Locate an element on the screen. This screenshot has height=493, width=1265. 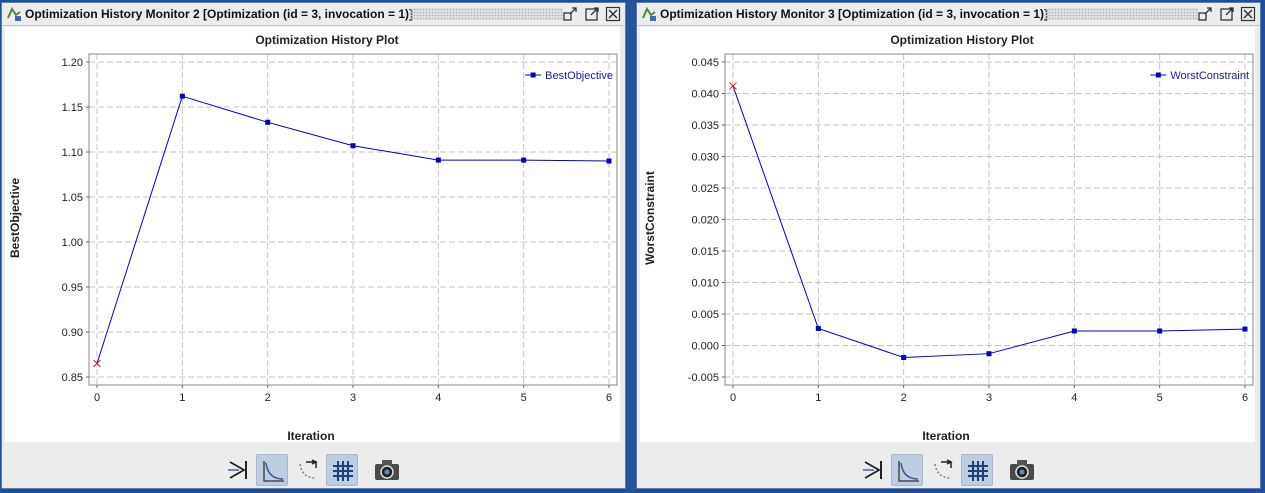
y-tick-label: -0.005 is located at coordinates (703, 378).